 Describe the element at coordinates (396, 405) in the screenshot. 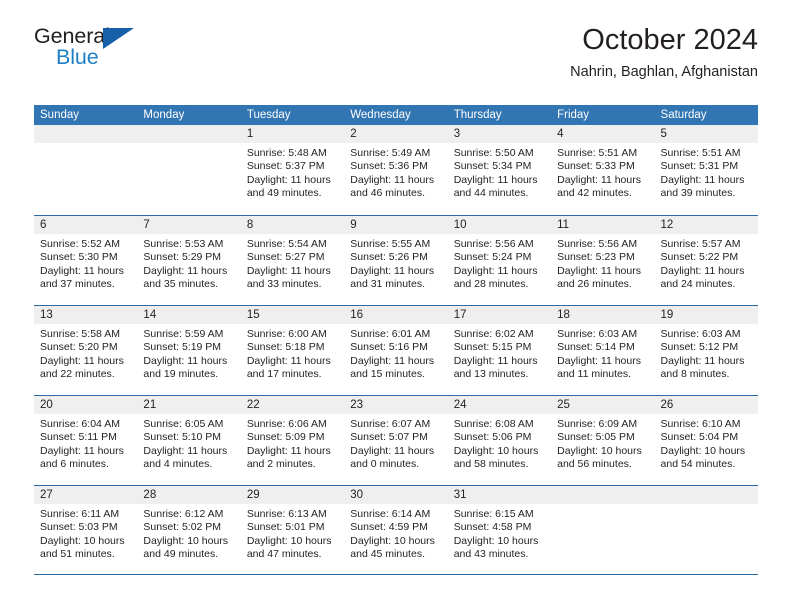

I see `day-number: 23` at that location.